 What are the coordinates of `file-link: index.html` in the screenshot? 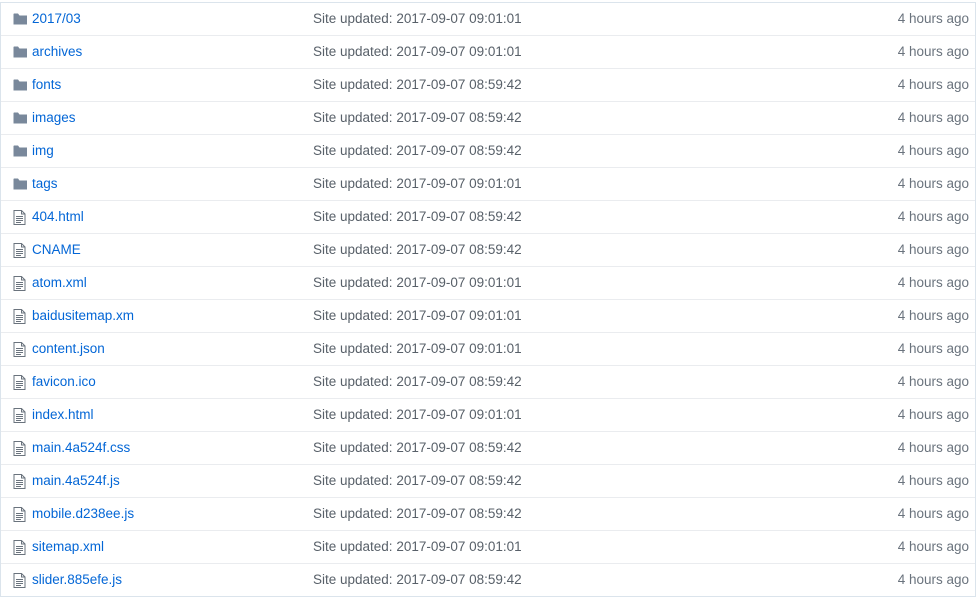 It's located at (63, 414).